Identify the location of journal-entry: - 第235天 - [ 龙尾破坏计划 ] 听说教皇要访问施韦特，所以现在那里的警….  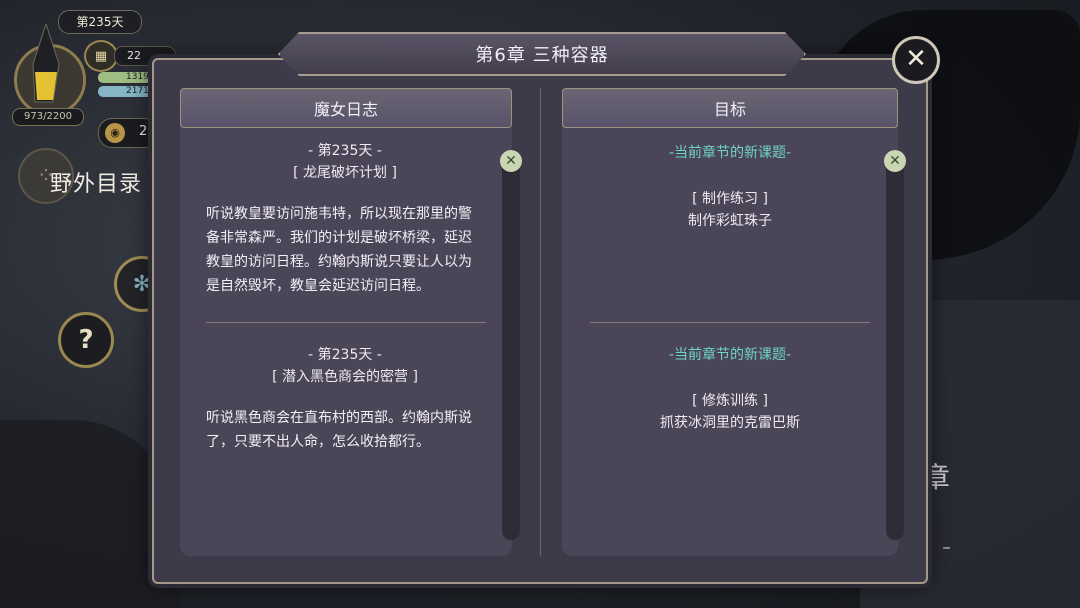
(345, 228).